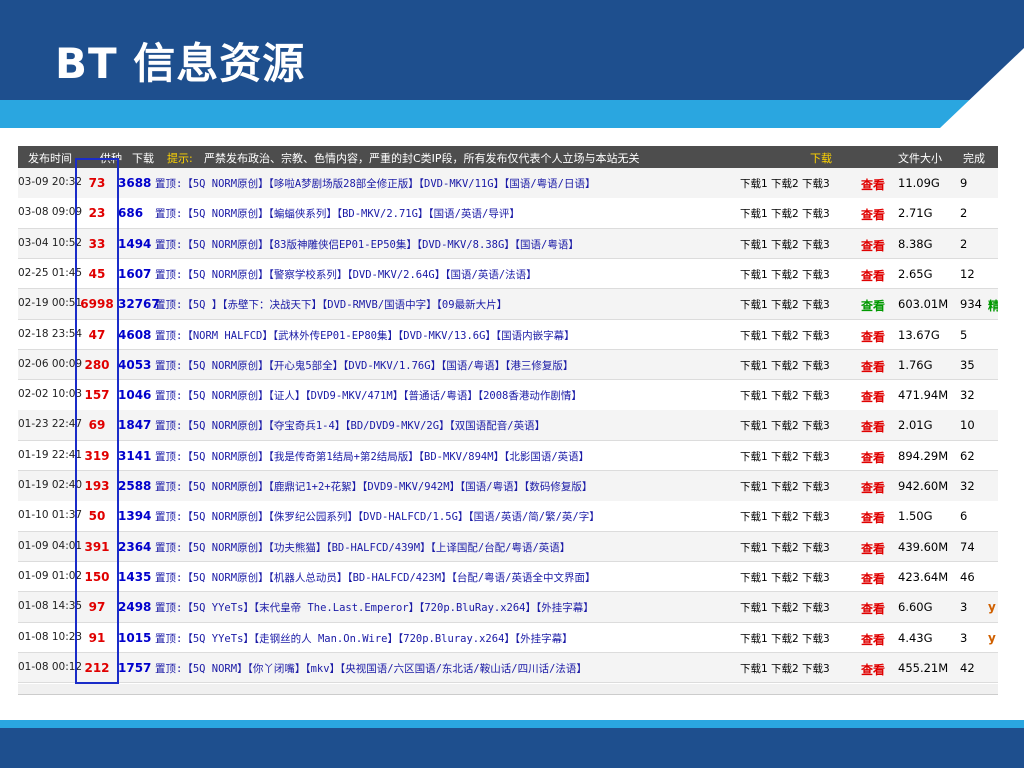 The width and height of the screenshot is (1024, 768). I want to click on row-completed: 12, so click(967, 273).